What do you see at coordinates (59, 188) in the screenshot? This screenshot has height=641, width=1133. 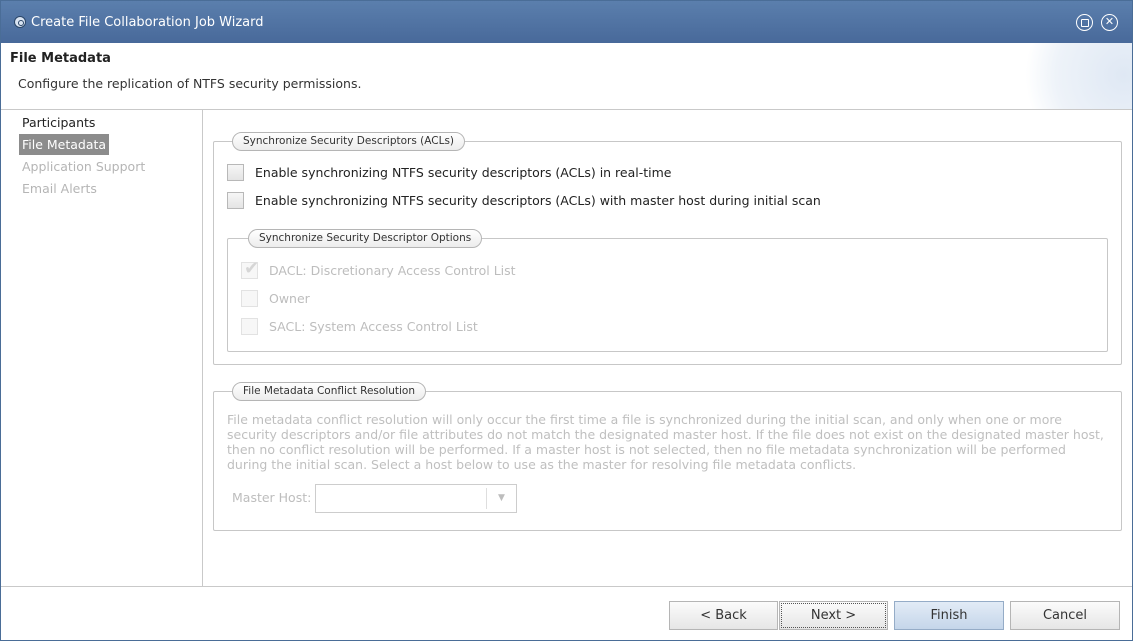 I see `step-email-alerts: Email Alerts` at bounding box center [59, 188].